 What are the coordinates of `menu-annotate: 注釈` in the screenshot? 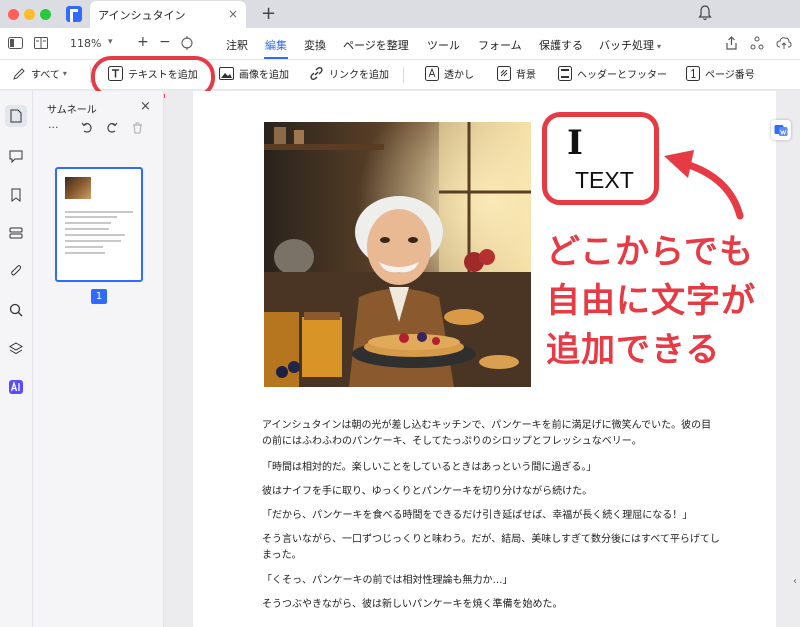 It's located at (237, 45).